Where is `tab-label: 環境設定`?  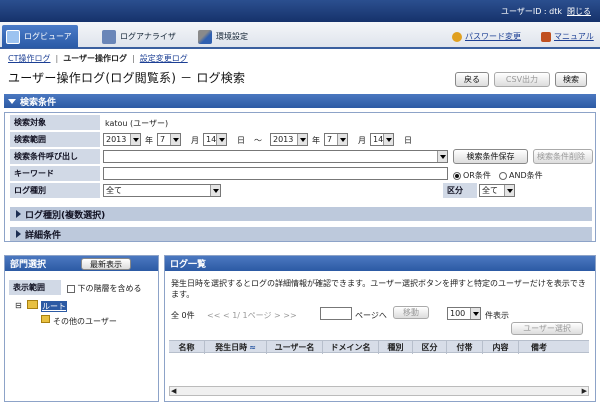 tab-label: 環境設定 is located at coordinates (232, 36).